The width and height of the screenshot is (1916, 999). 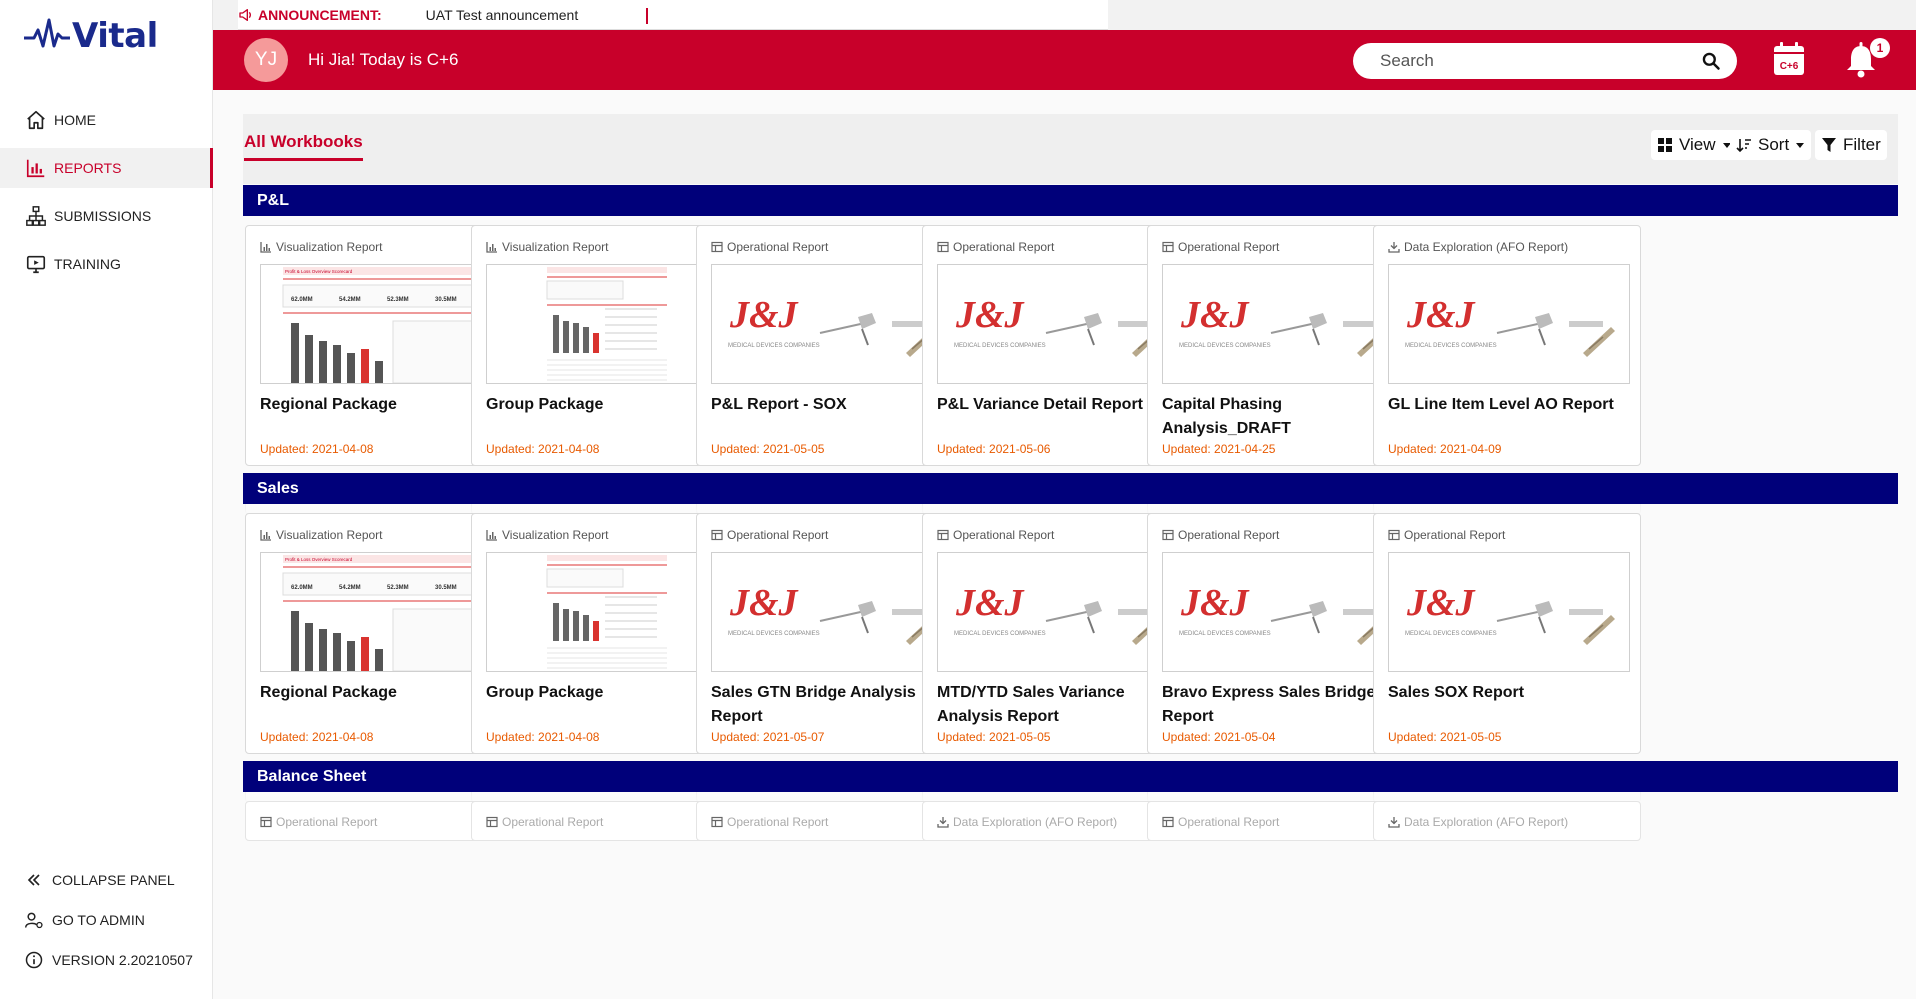 What do you see at coordinates (1064, 60) in the screenshot?
I see `top-header: YJ Hi Jia! Today is C+6 C+6 1` at bounding box center [1064, 60].